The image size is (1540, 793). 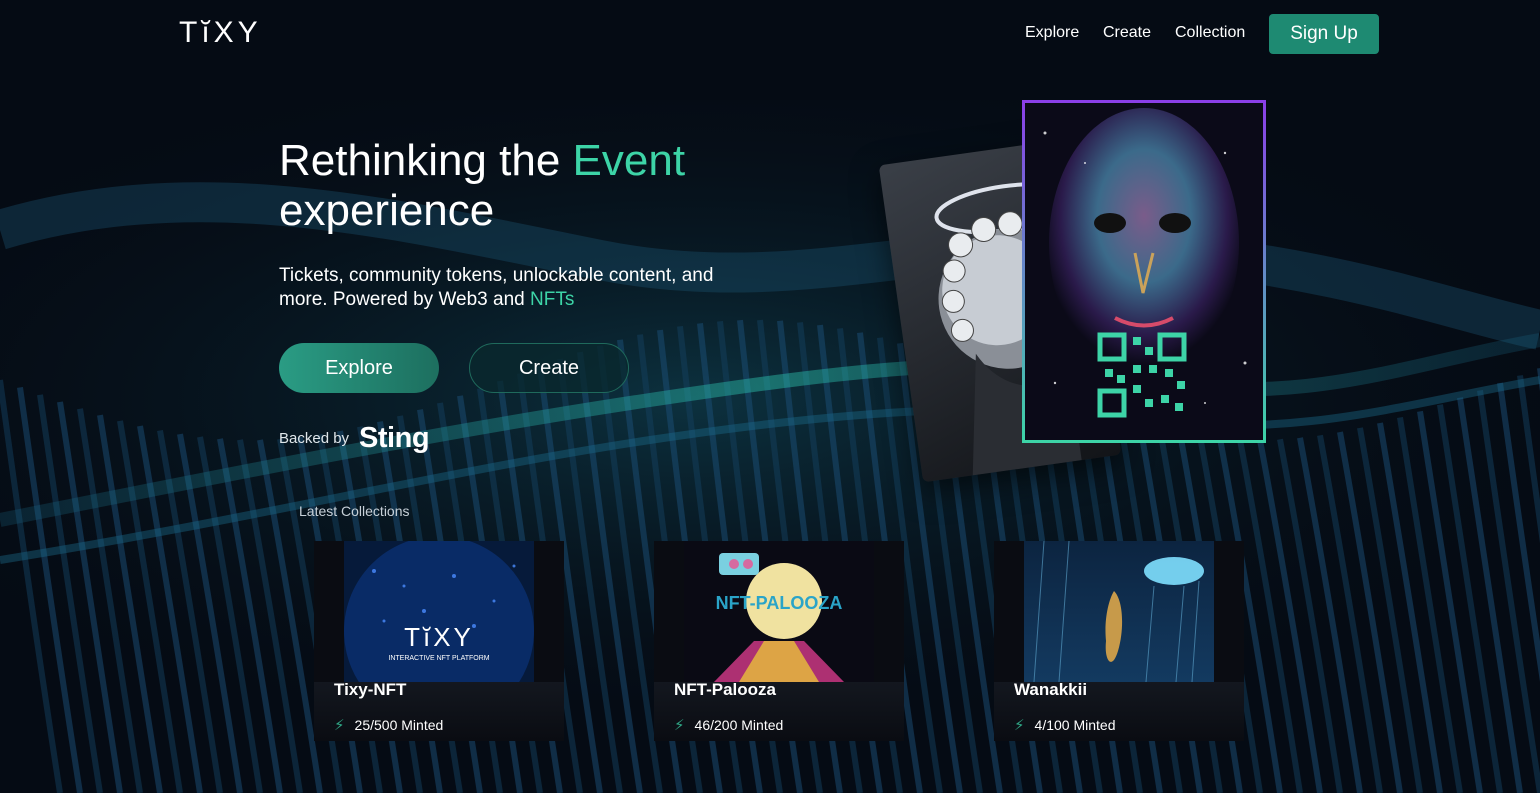 I want to click on minted-count: 4/100 Minted, so click(x=1075, y=725).